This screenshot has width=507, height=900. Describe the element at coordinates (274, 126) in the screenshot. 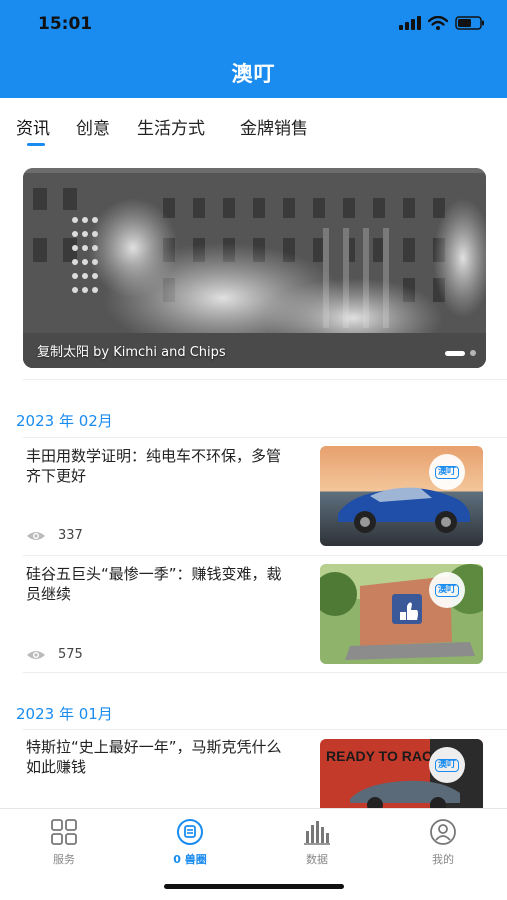

I see `tab-gold-sales: 金牌销售` at that location.